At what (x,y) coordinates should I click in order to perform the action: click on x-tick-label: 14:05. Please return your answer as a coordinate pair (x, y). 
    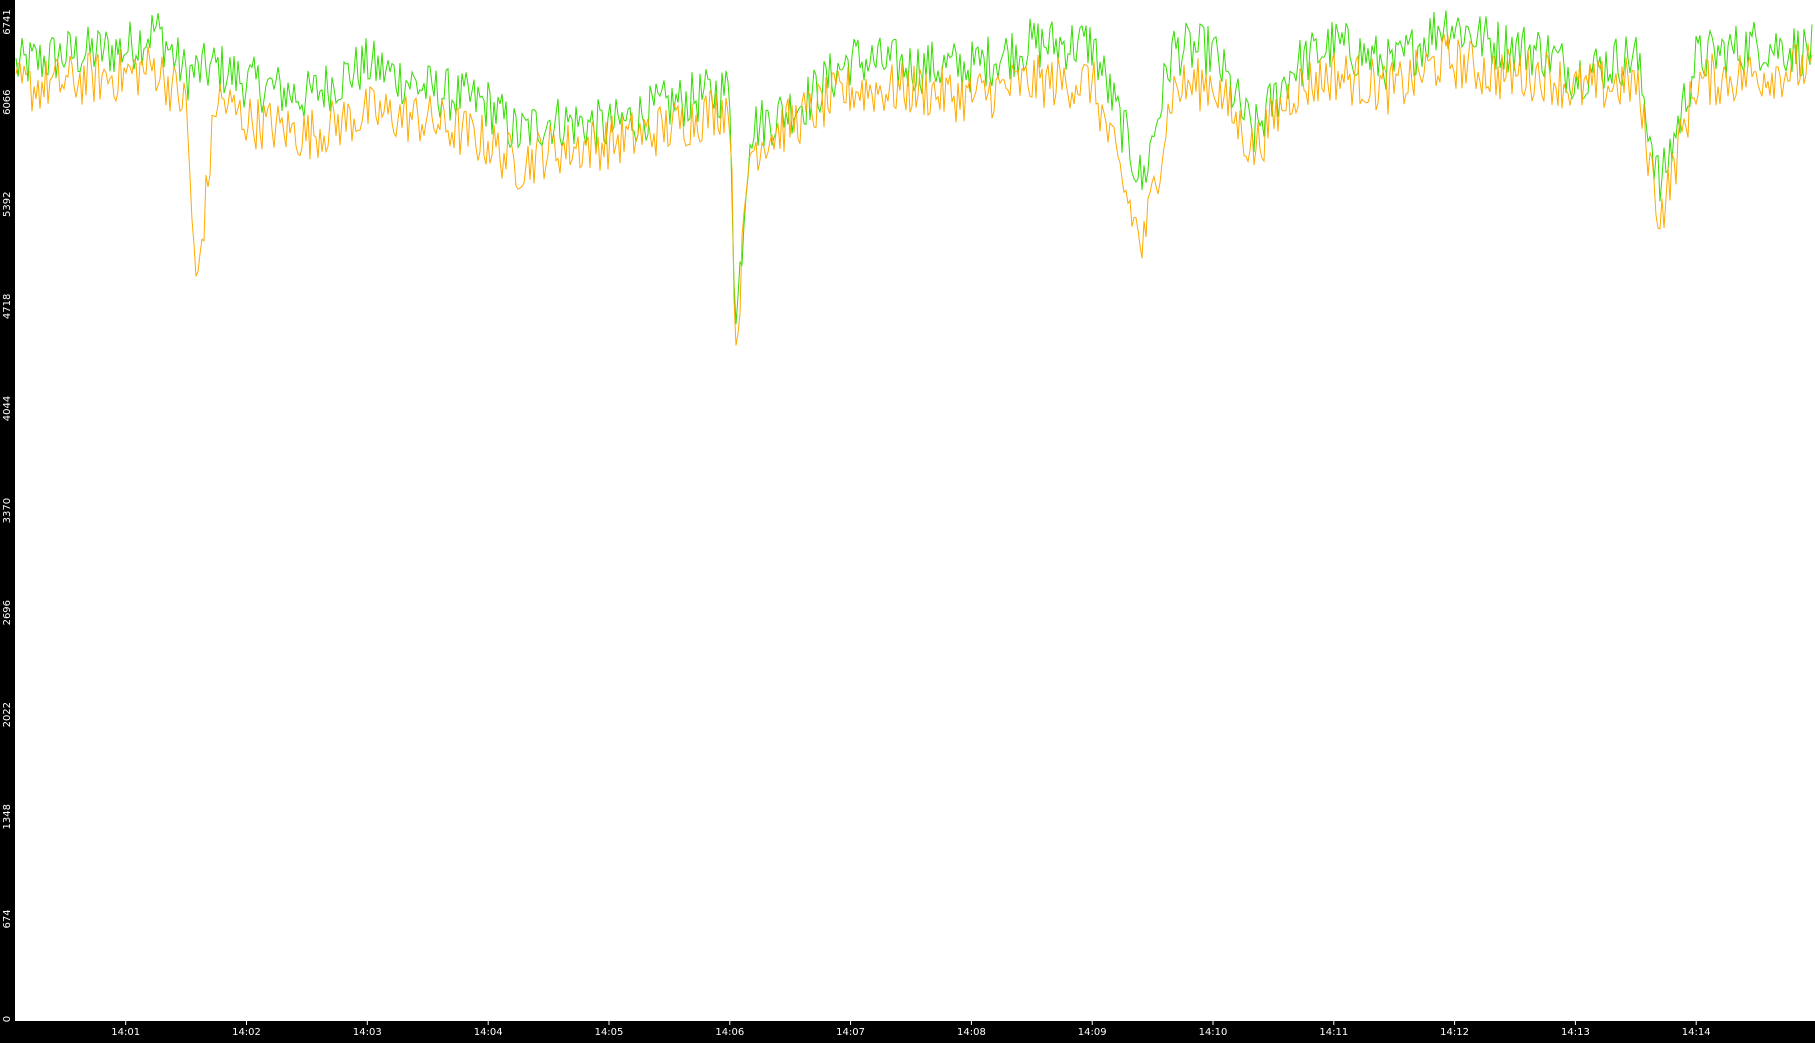
    Looking at the image, I should click on (609, 1032).